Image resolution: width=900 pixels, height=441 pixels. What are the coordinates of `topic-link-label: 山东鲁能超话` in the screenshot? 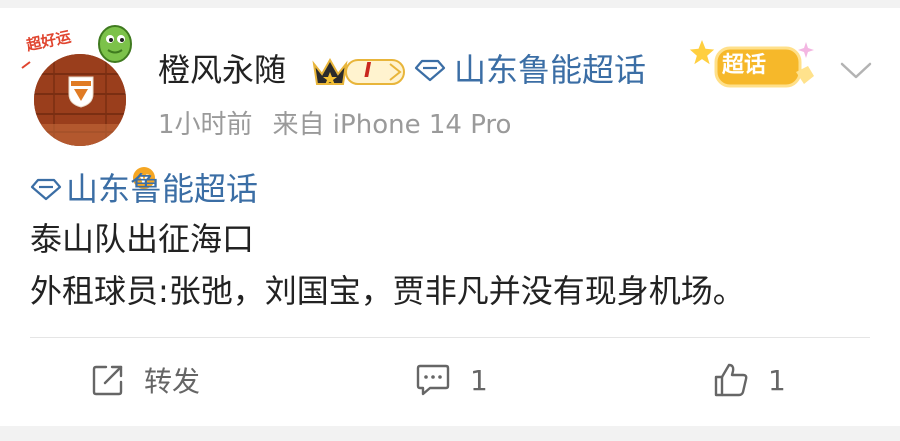 It's located at (550, 70).